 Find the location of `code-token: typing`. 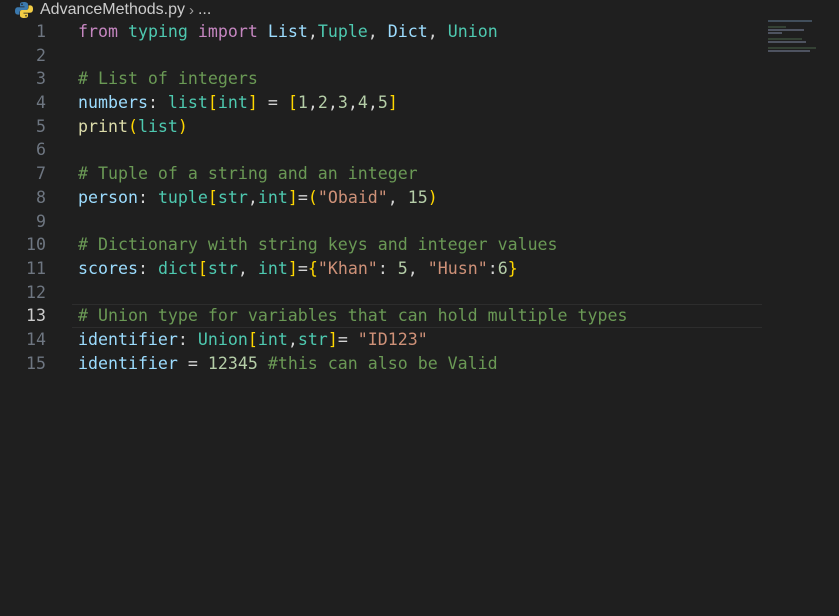

code-token: typing is located at coordinates (157, 31).